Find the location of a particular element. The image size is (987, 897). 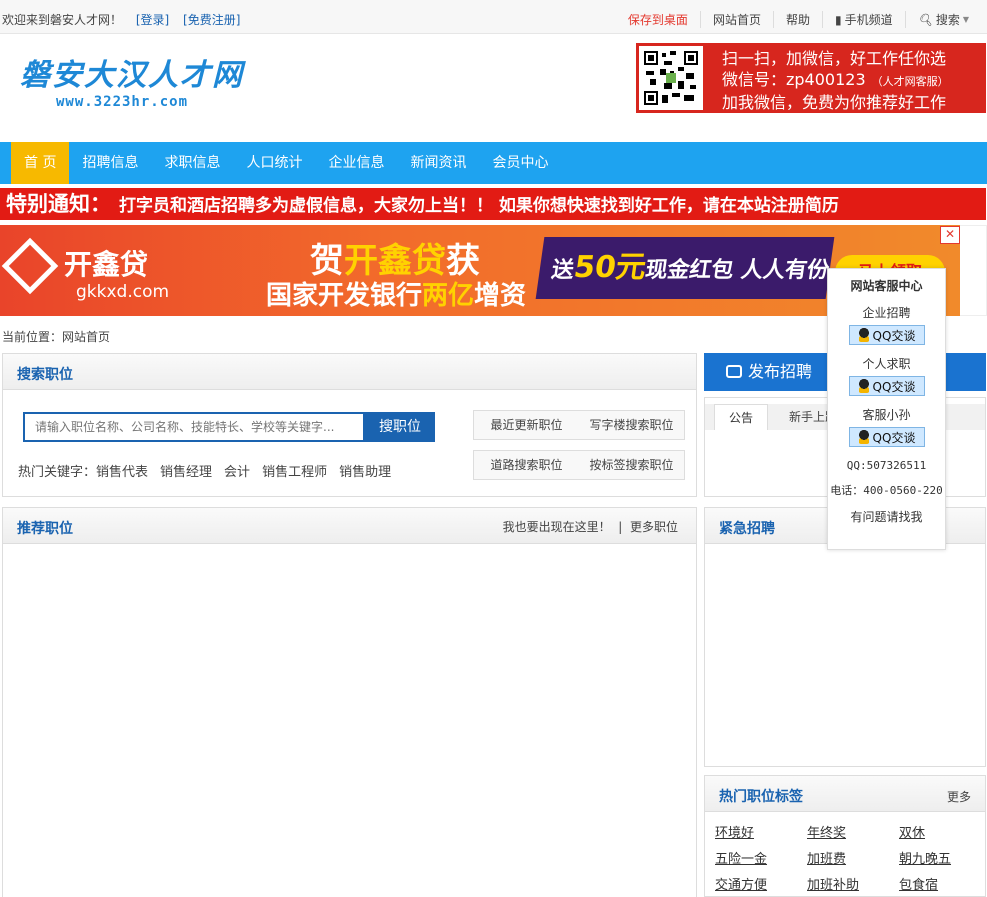

ad-brand: 开鑫贷 gkkxd.com is located at coordinates (85, 269).